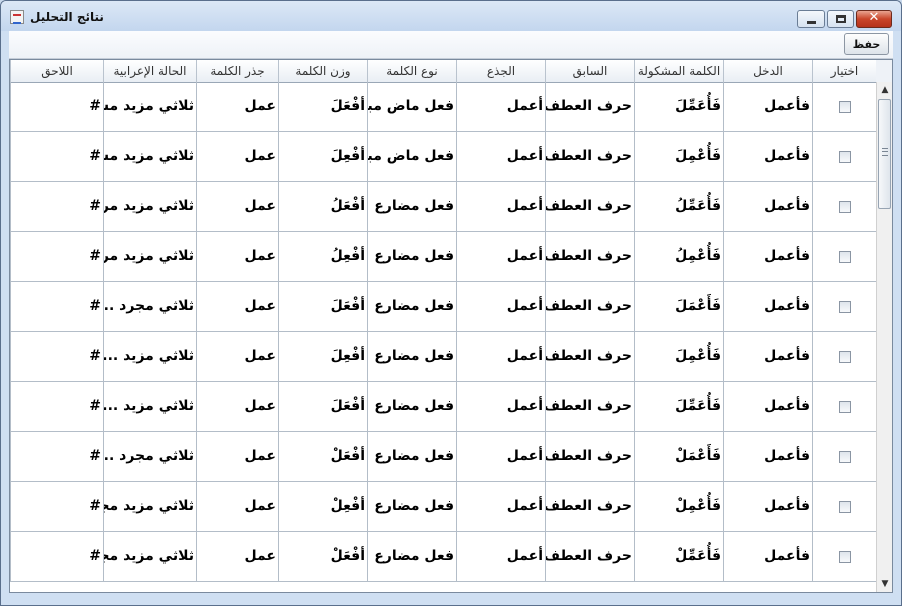 Image resolution: width=902 pixels, height=606 pixels. I want to click on cell-vocalized: فَأُعْمِلَ, so click(678, 356).